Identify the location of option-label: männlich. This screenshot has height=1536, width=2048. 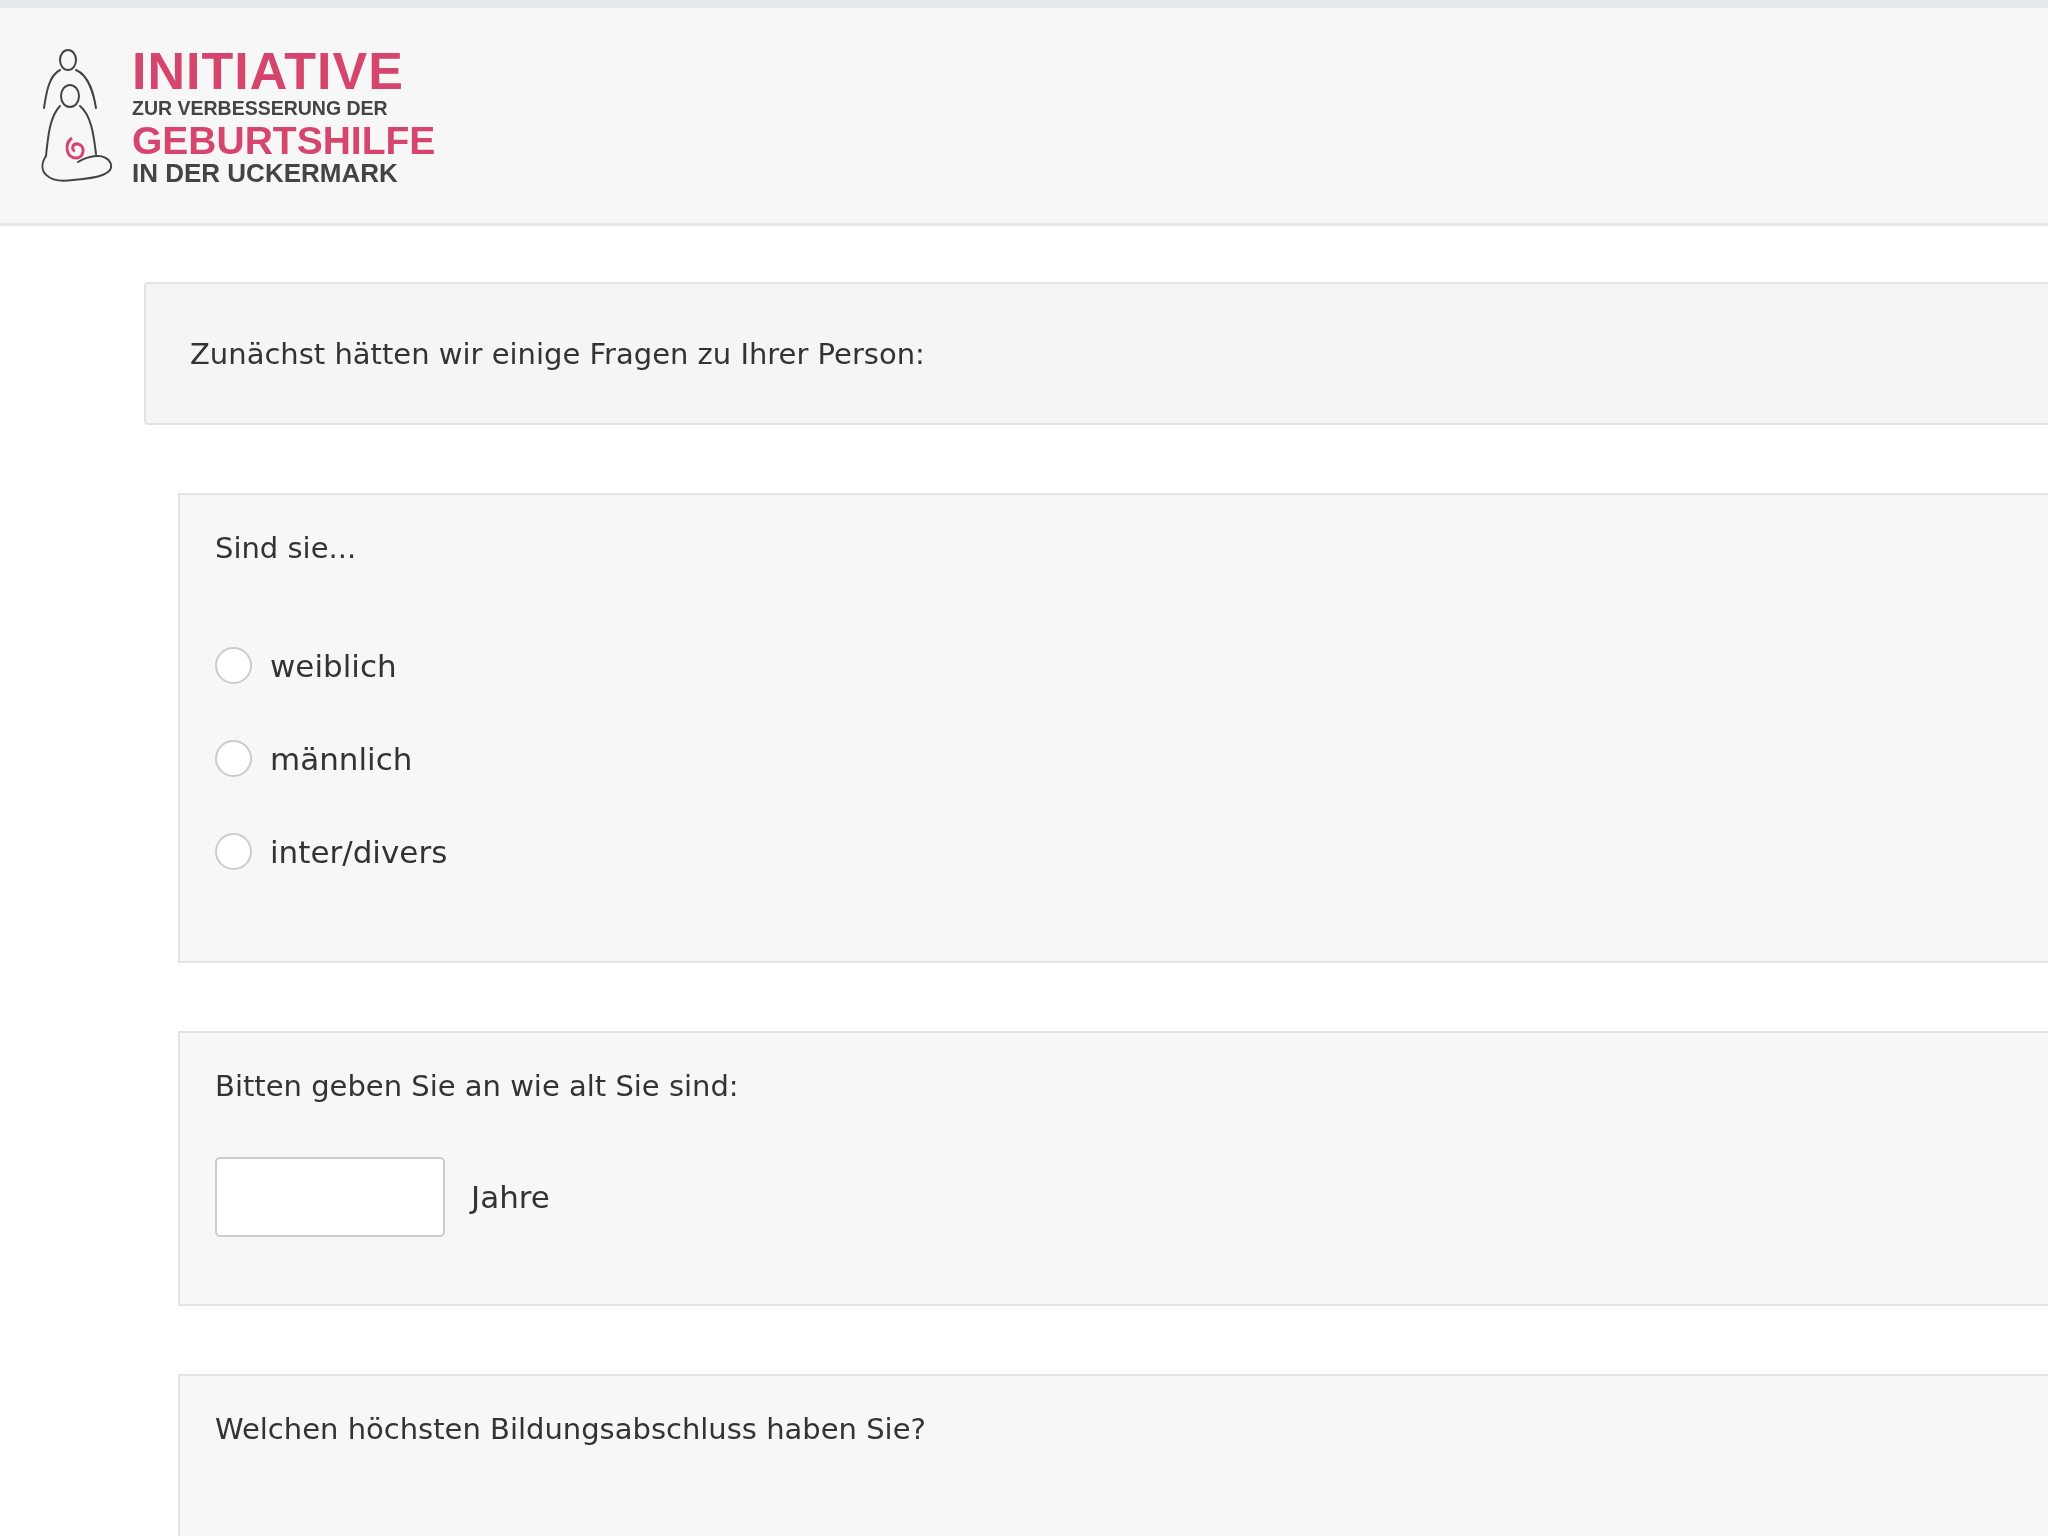
(341, 758).